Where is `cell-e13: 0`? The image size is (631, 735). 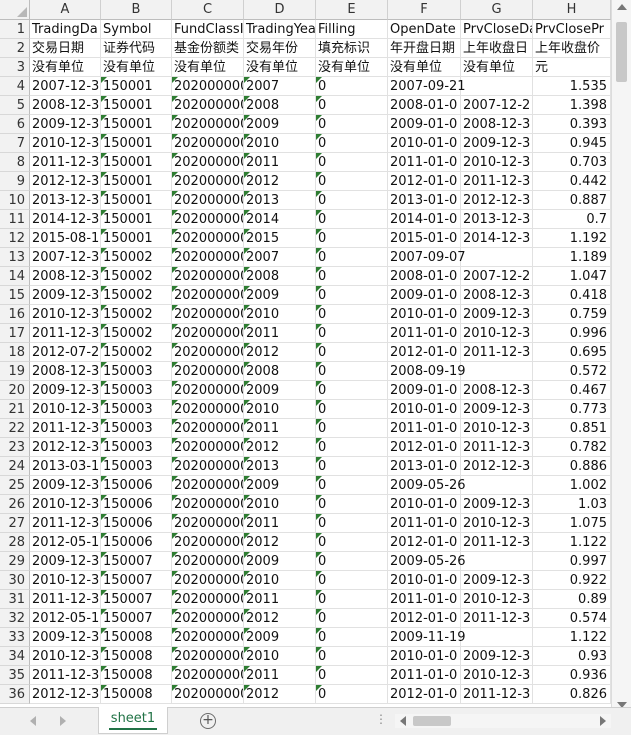 cell-e13: 0 is located at coordinates (352, 257).